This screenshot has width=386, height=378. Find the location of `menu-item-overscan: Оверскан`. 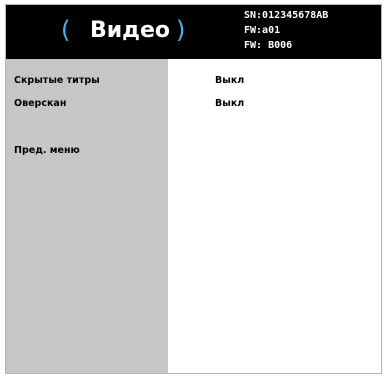

menu-item-overscan: Оверскан is located at coordinates (40, 103).